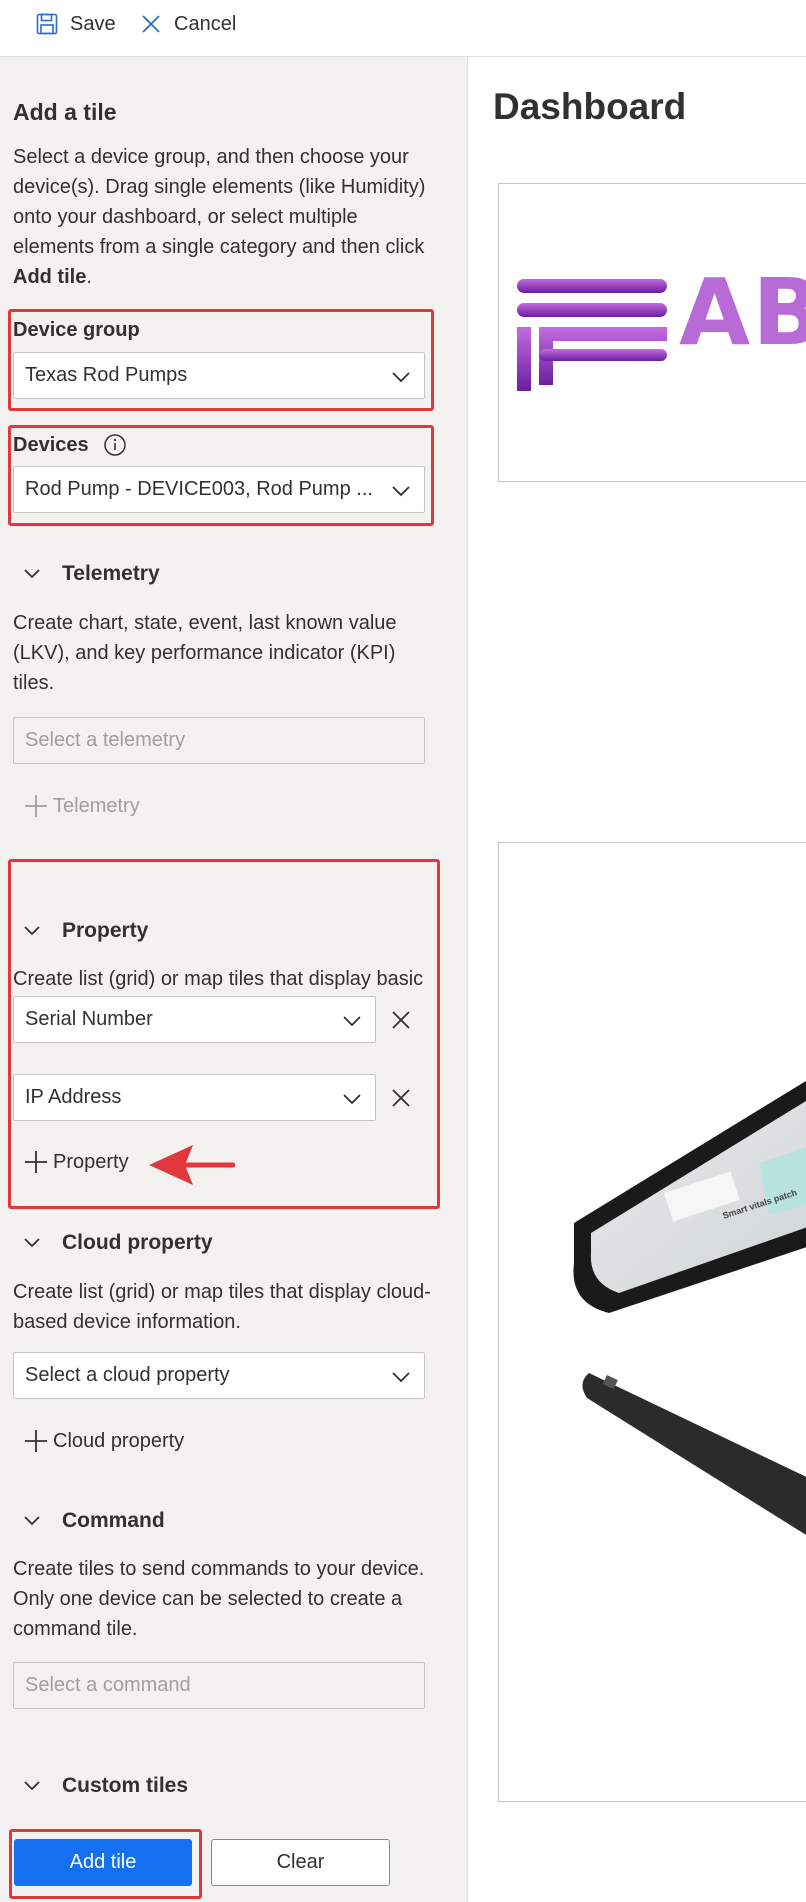  I want to click on dashboard-title: Dashboard, so click(590, 106).